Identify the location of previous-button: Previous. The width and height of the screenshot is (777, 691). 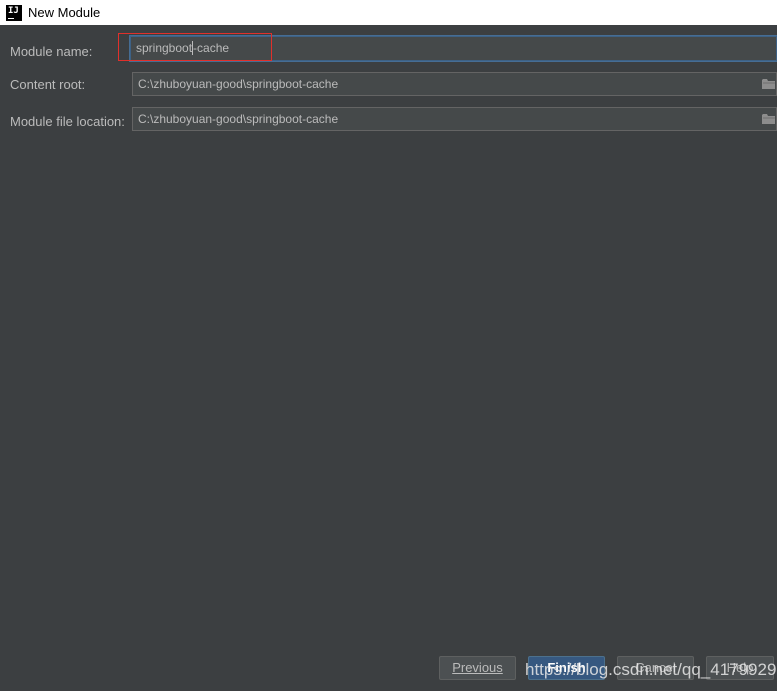
(477, 668).